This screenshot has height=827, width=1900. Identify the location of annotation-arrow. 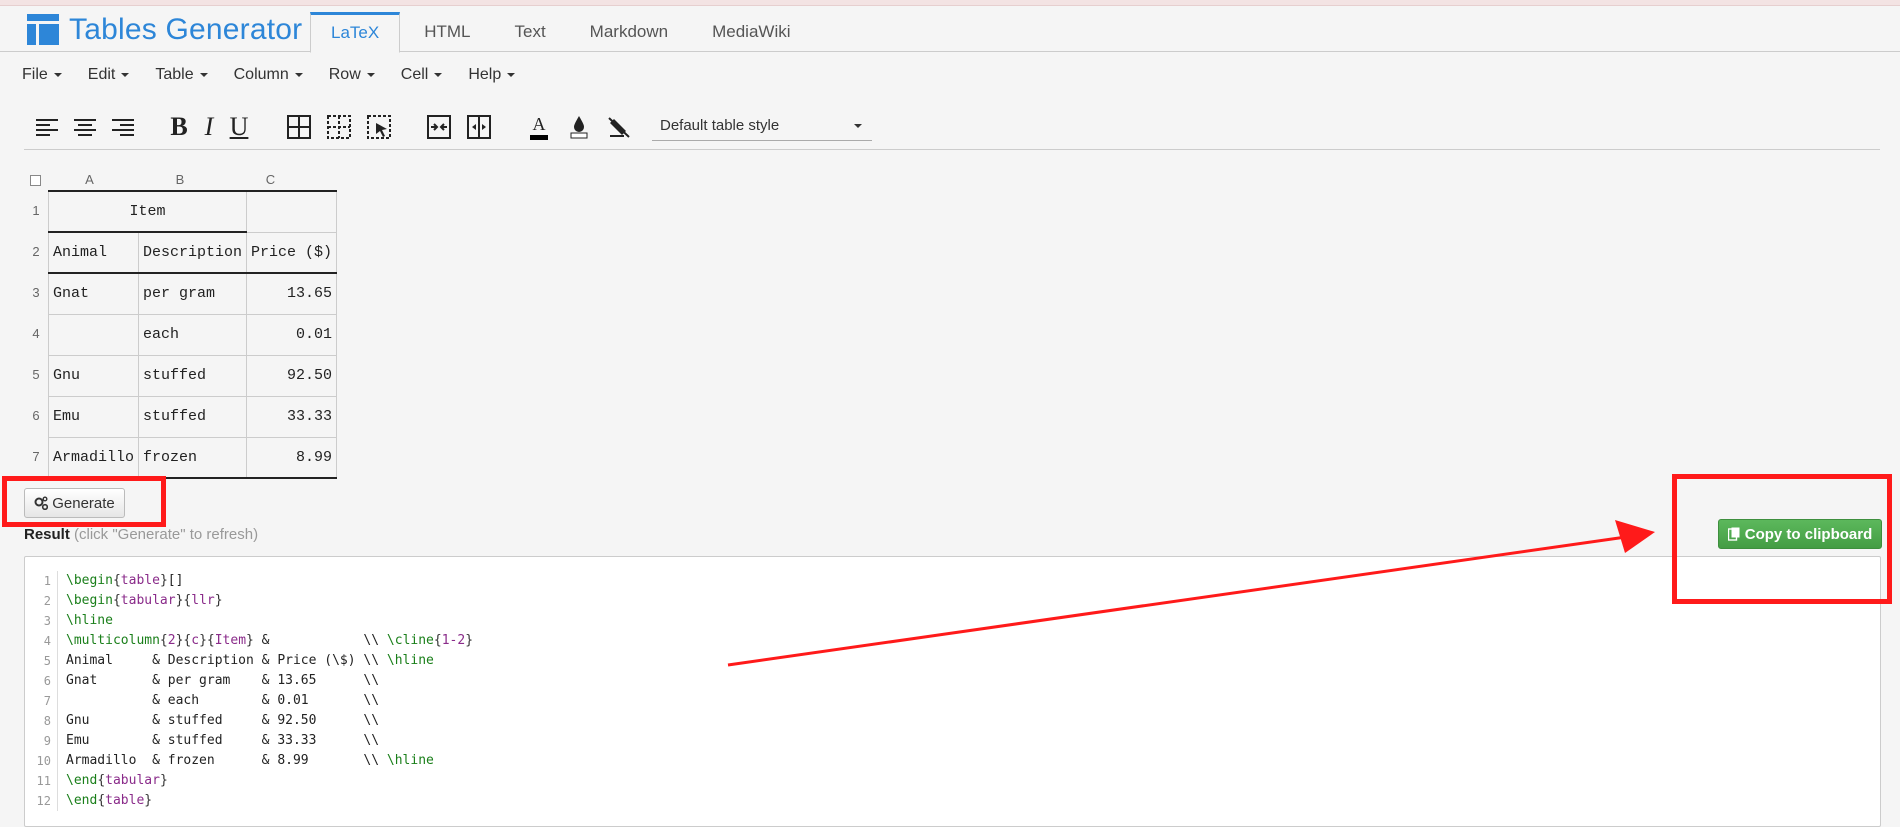
(1191, 593).